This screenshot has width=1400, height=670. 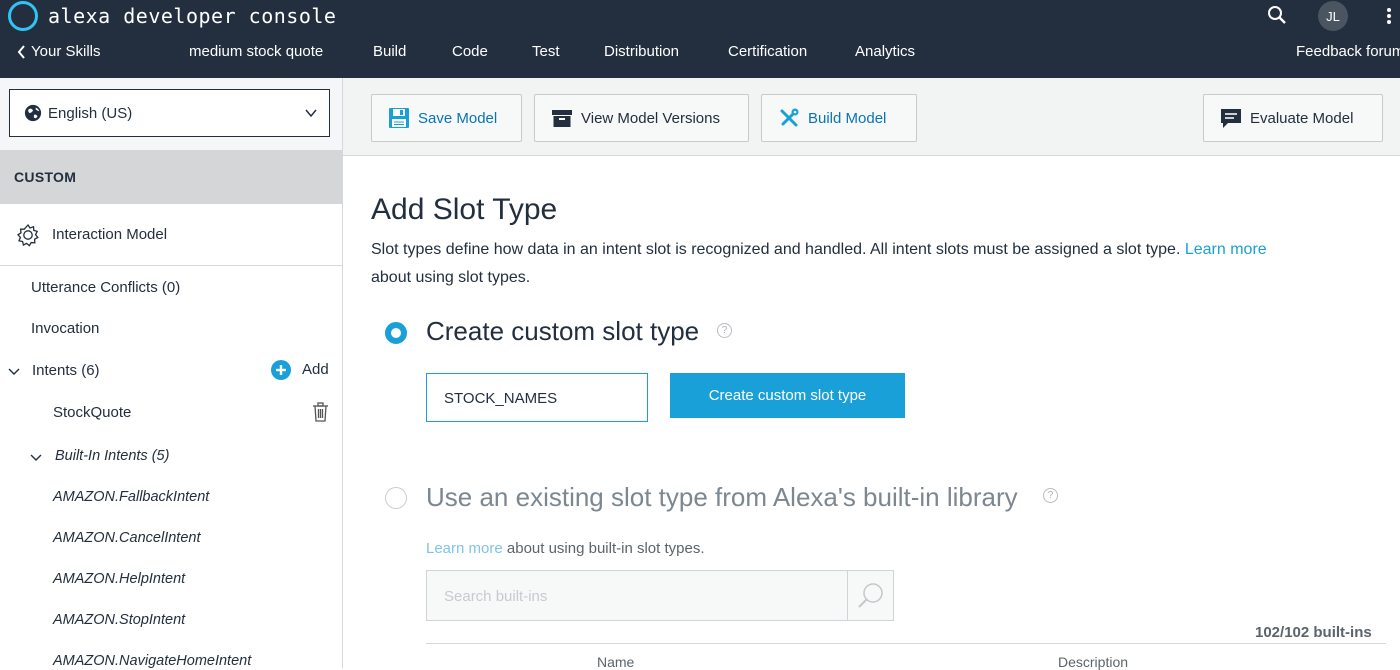 I want to click on save-model-button: Save Model, so click(x=446, y=118).